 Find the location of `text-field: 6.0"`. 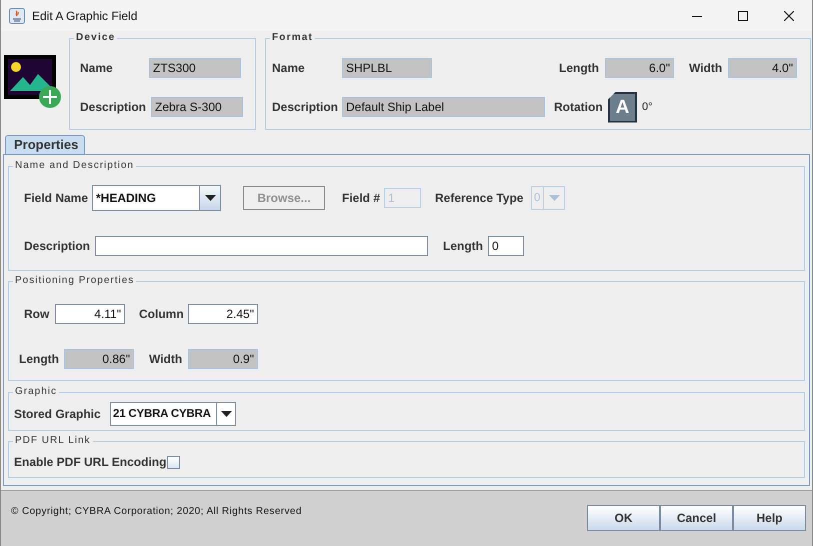

text-field: 6.0" is located at coordinates (639, 68).